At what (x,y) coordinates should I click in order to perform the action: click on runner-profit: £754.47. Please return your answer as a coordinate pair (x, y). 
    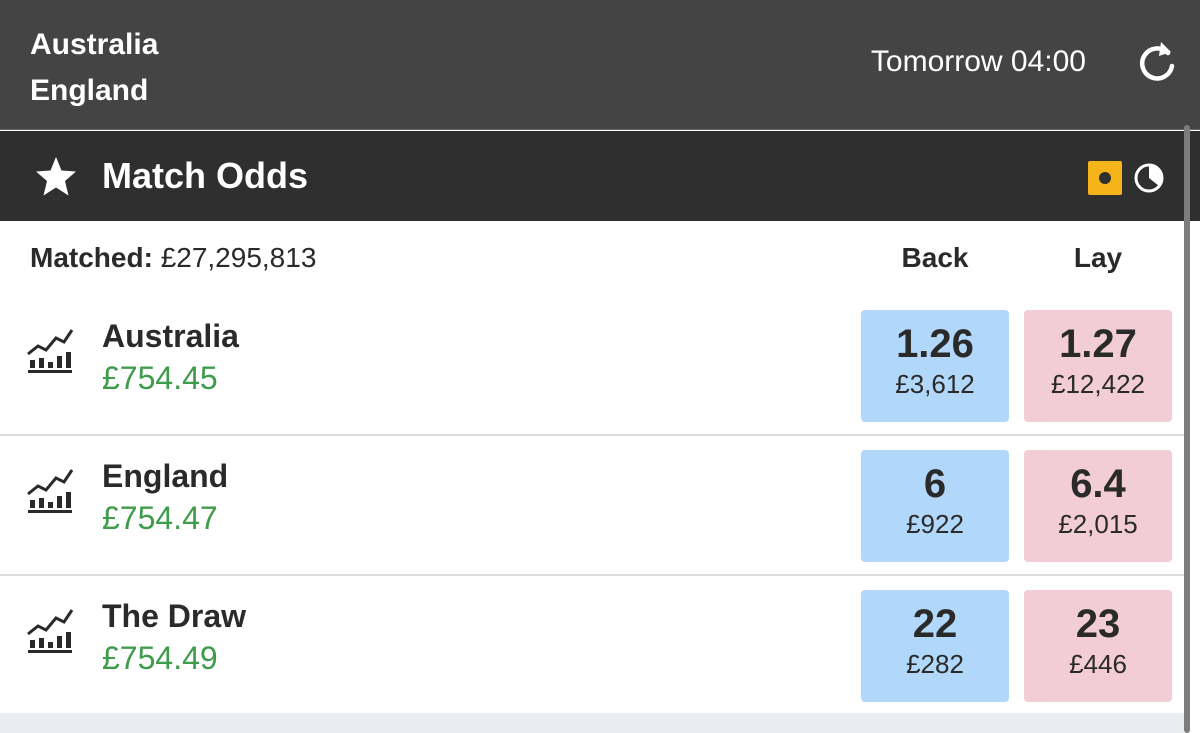
    Looking at the image, I should click on (160, 518).